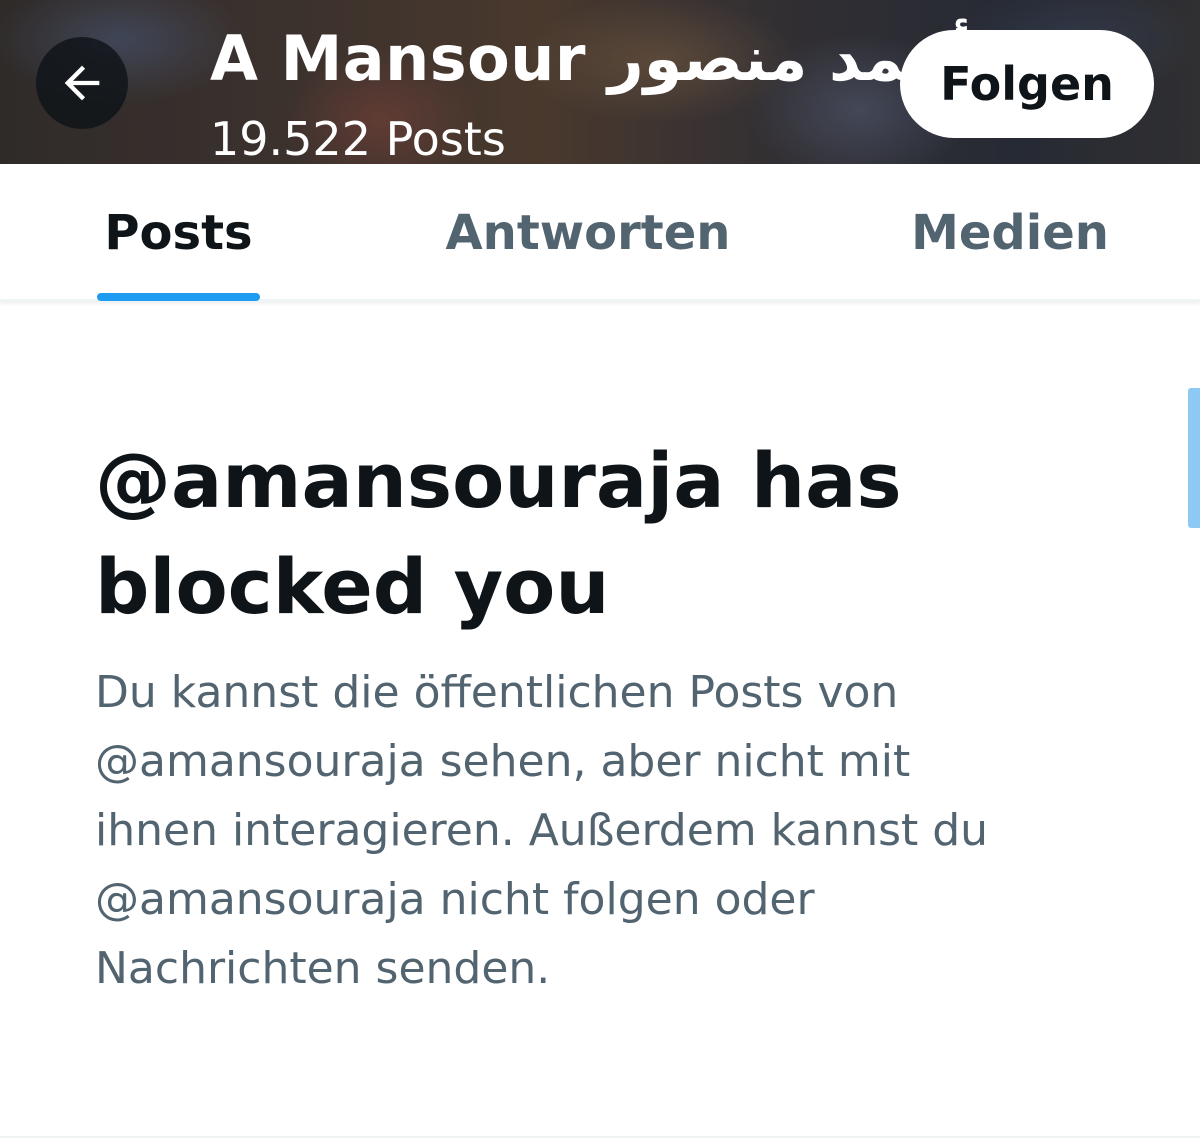 This screenshot has width=1200, height=1140. I want to click on profile-tabs: Posts Antworten Medien, so click(600, 233).